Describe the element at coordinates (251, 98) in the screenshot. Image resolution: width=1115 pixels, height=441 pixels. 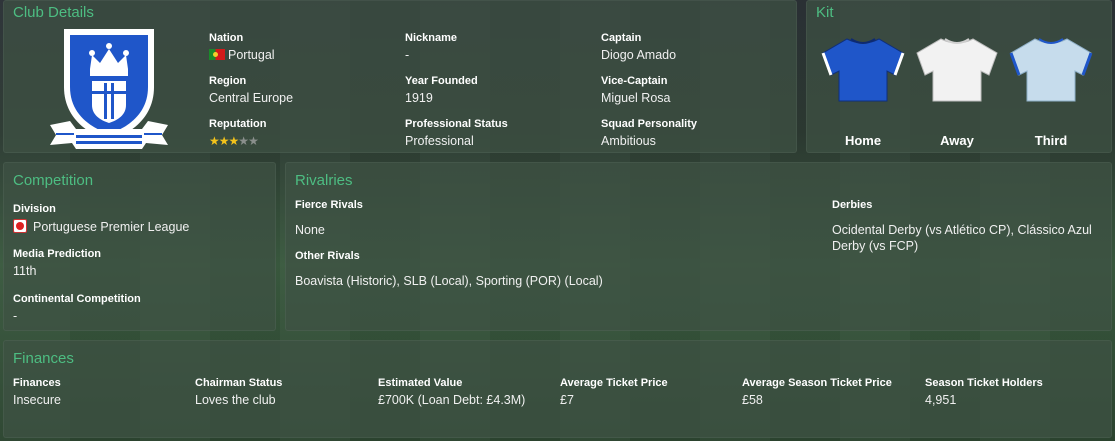
I see `region-value: Central Europe` at that location.